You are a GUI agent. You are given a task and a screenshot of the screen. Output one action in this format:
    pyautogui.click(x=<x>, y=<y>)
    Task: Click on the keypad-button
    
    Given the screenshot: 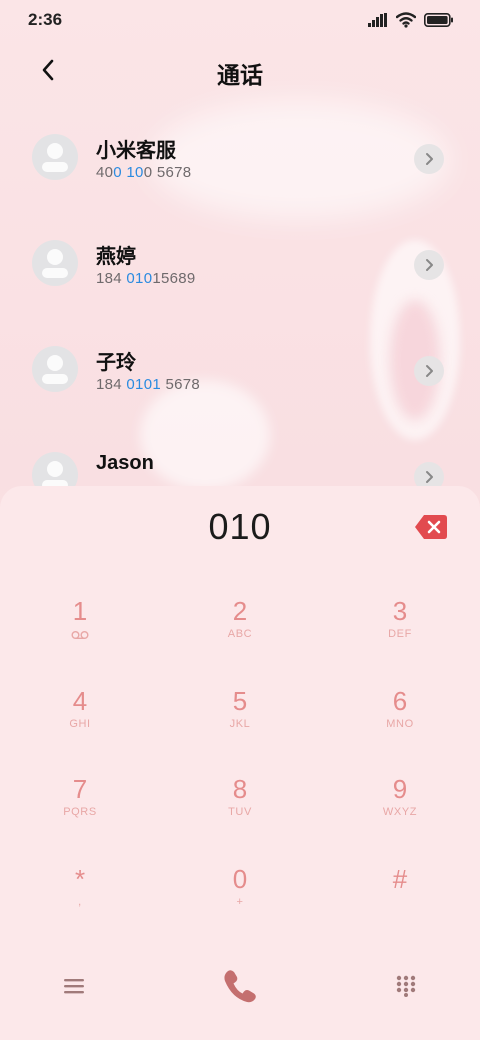 What is the action you would take?
    pyautogui.click(x=406, y=986)
    